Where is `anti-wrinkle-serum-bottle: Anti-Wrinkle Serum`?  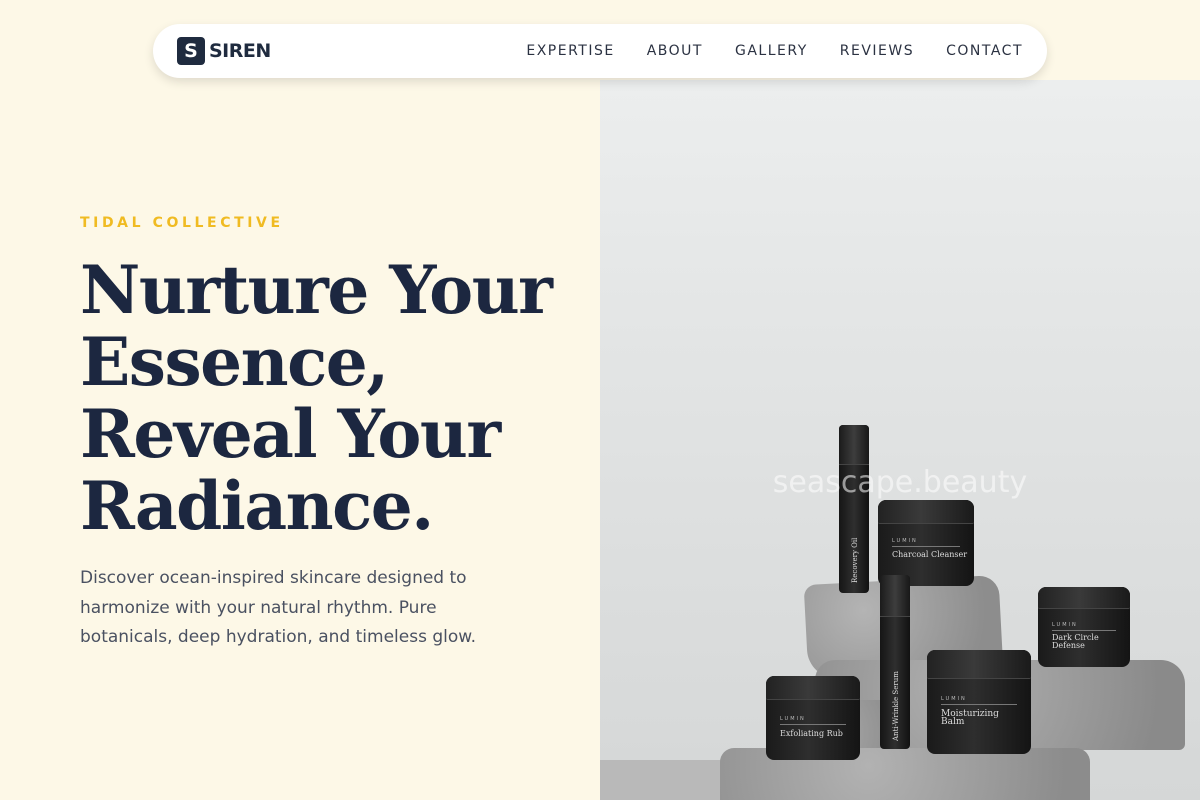
anti-wrinkle-serum-bottle: Anti-Wrinkle Serum is located at coordinates (895, 662).